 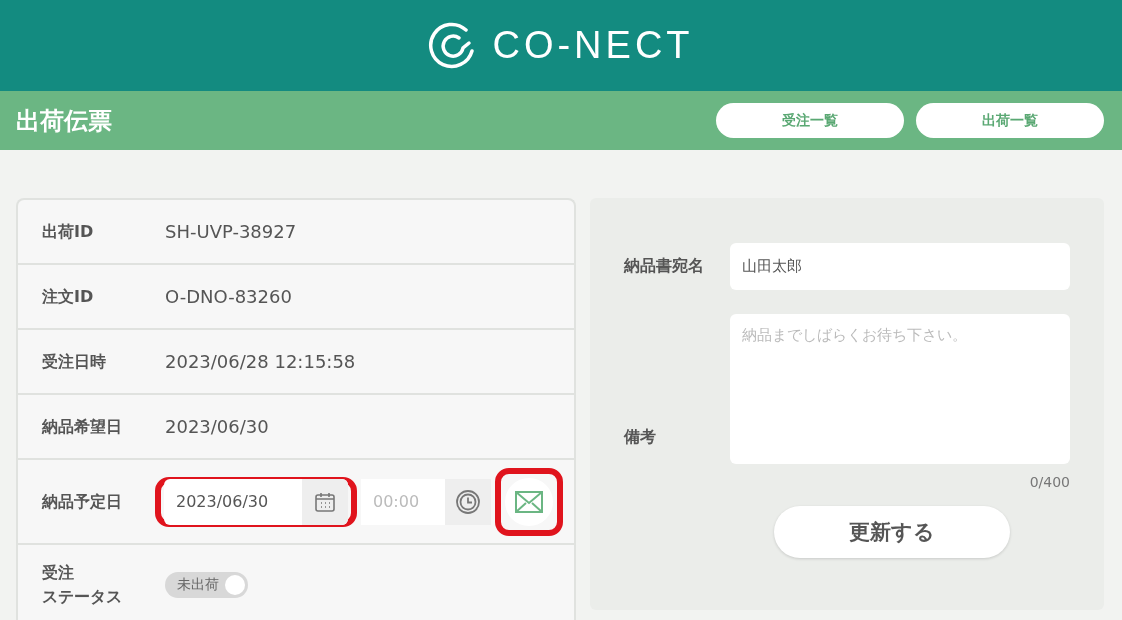 I want to click on update-button: 更新する, so click(x=892, y=532).